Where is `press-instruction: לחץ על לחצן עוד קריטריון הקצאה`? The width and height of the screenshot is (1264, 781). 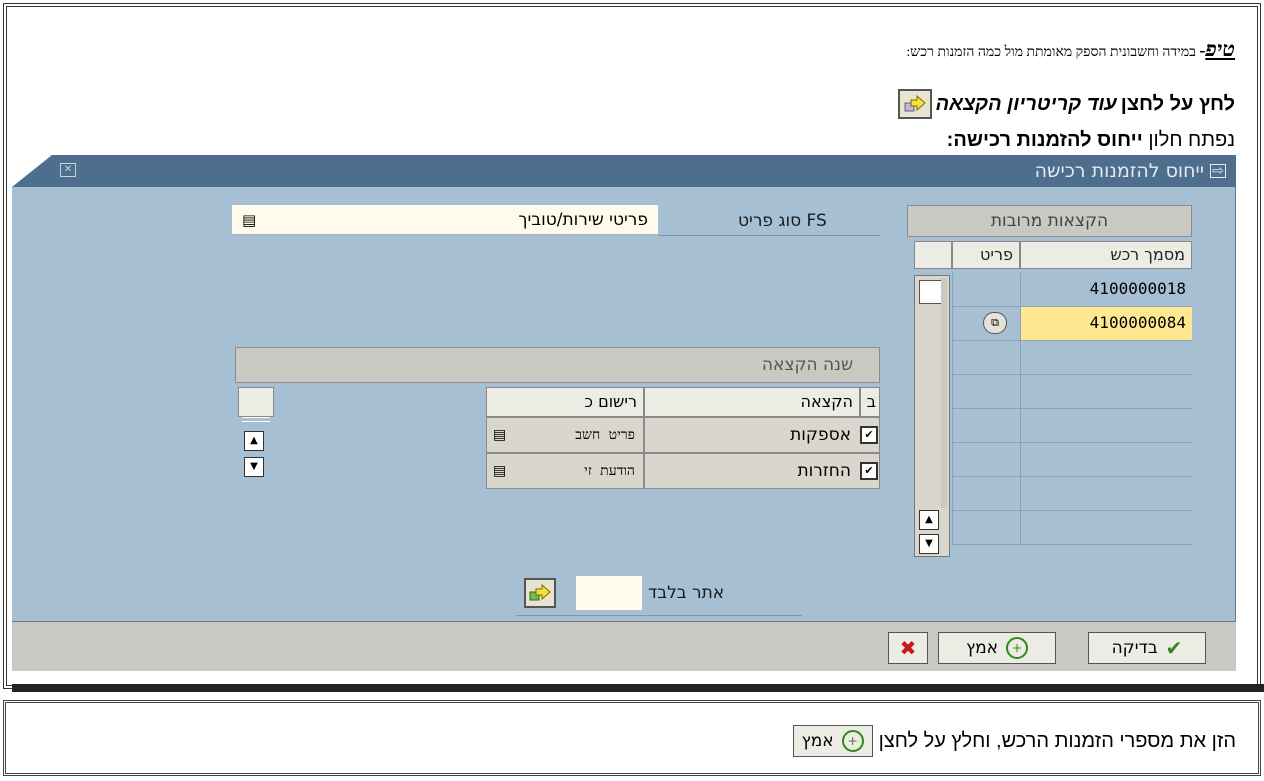
press-instruction: לחץ על לחצן עוד קריטריון הקצאה is located at coordinates (1066, 104).